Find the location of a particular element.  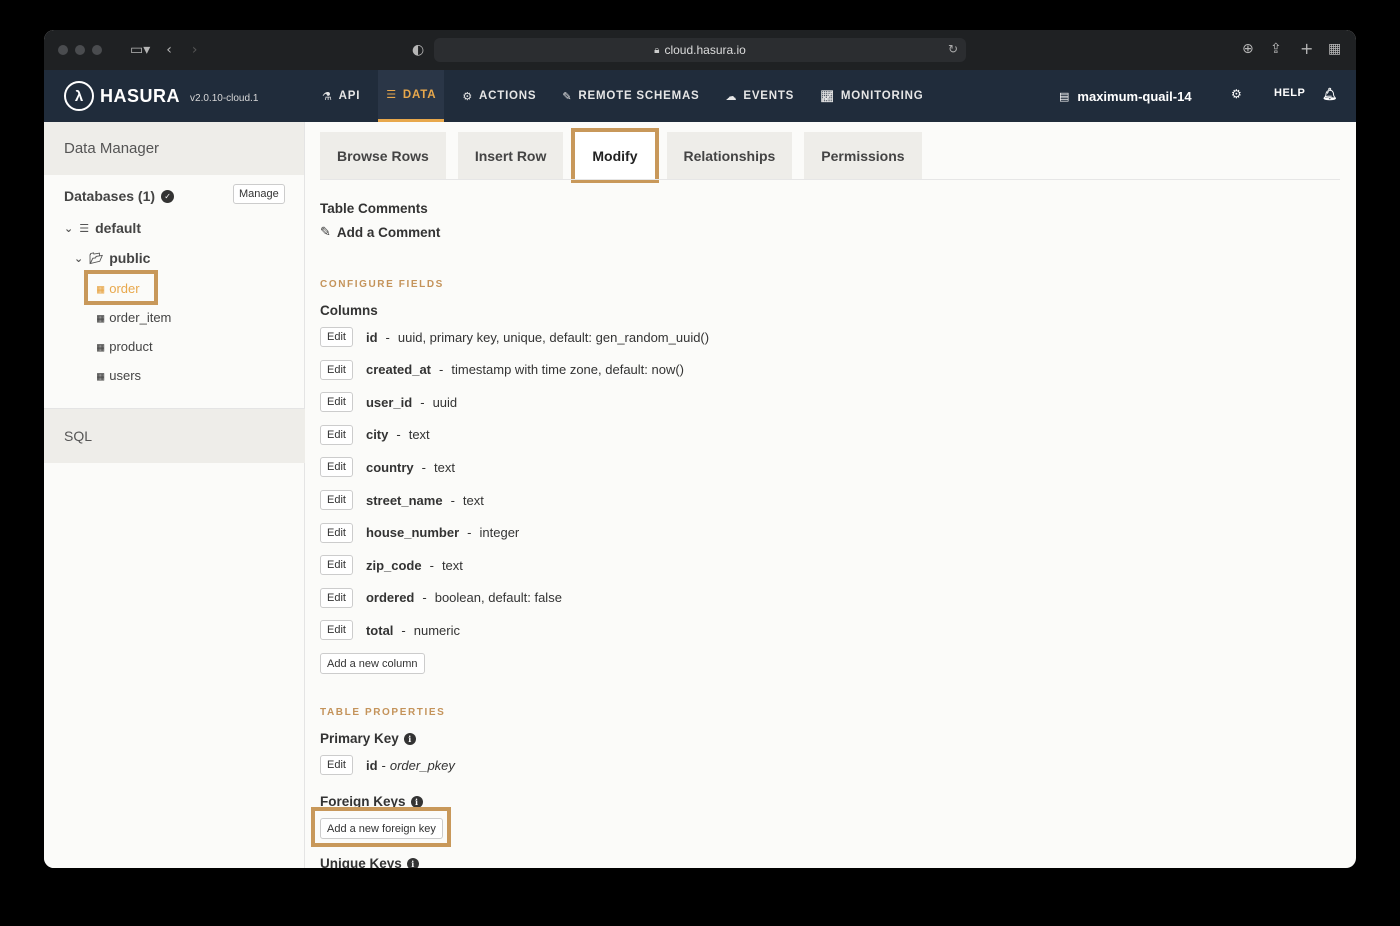

plug-icon: ✎ is located at coordinates (567, 96).